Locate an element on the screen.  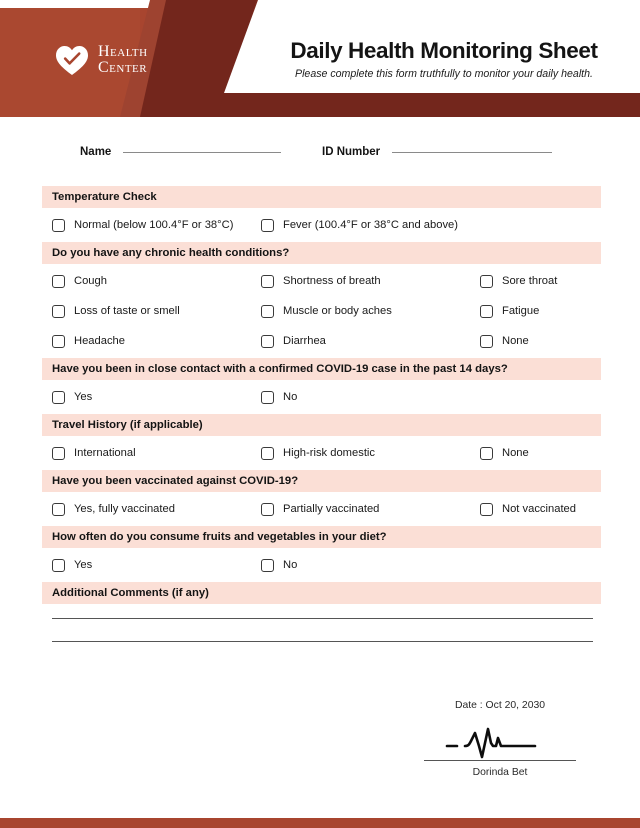
option-group: International High-risk domestic None is located at coordinates (321, 453).